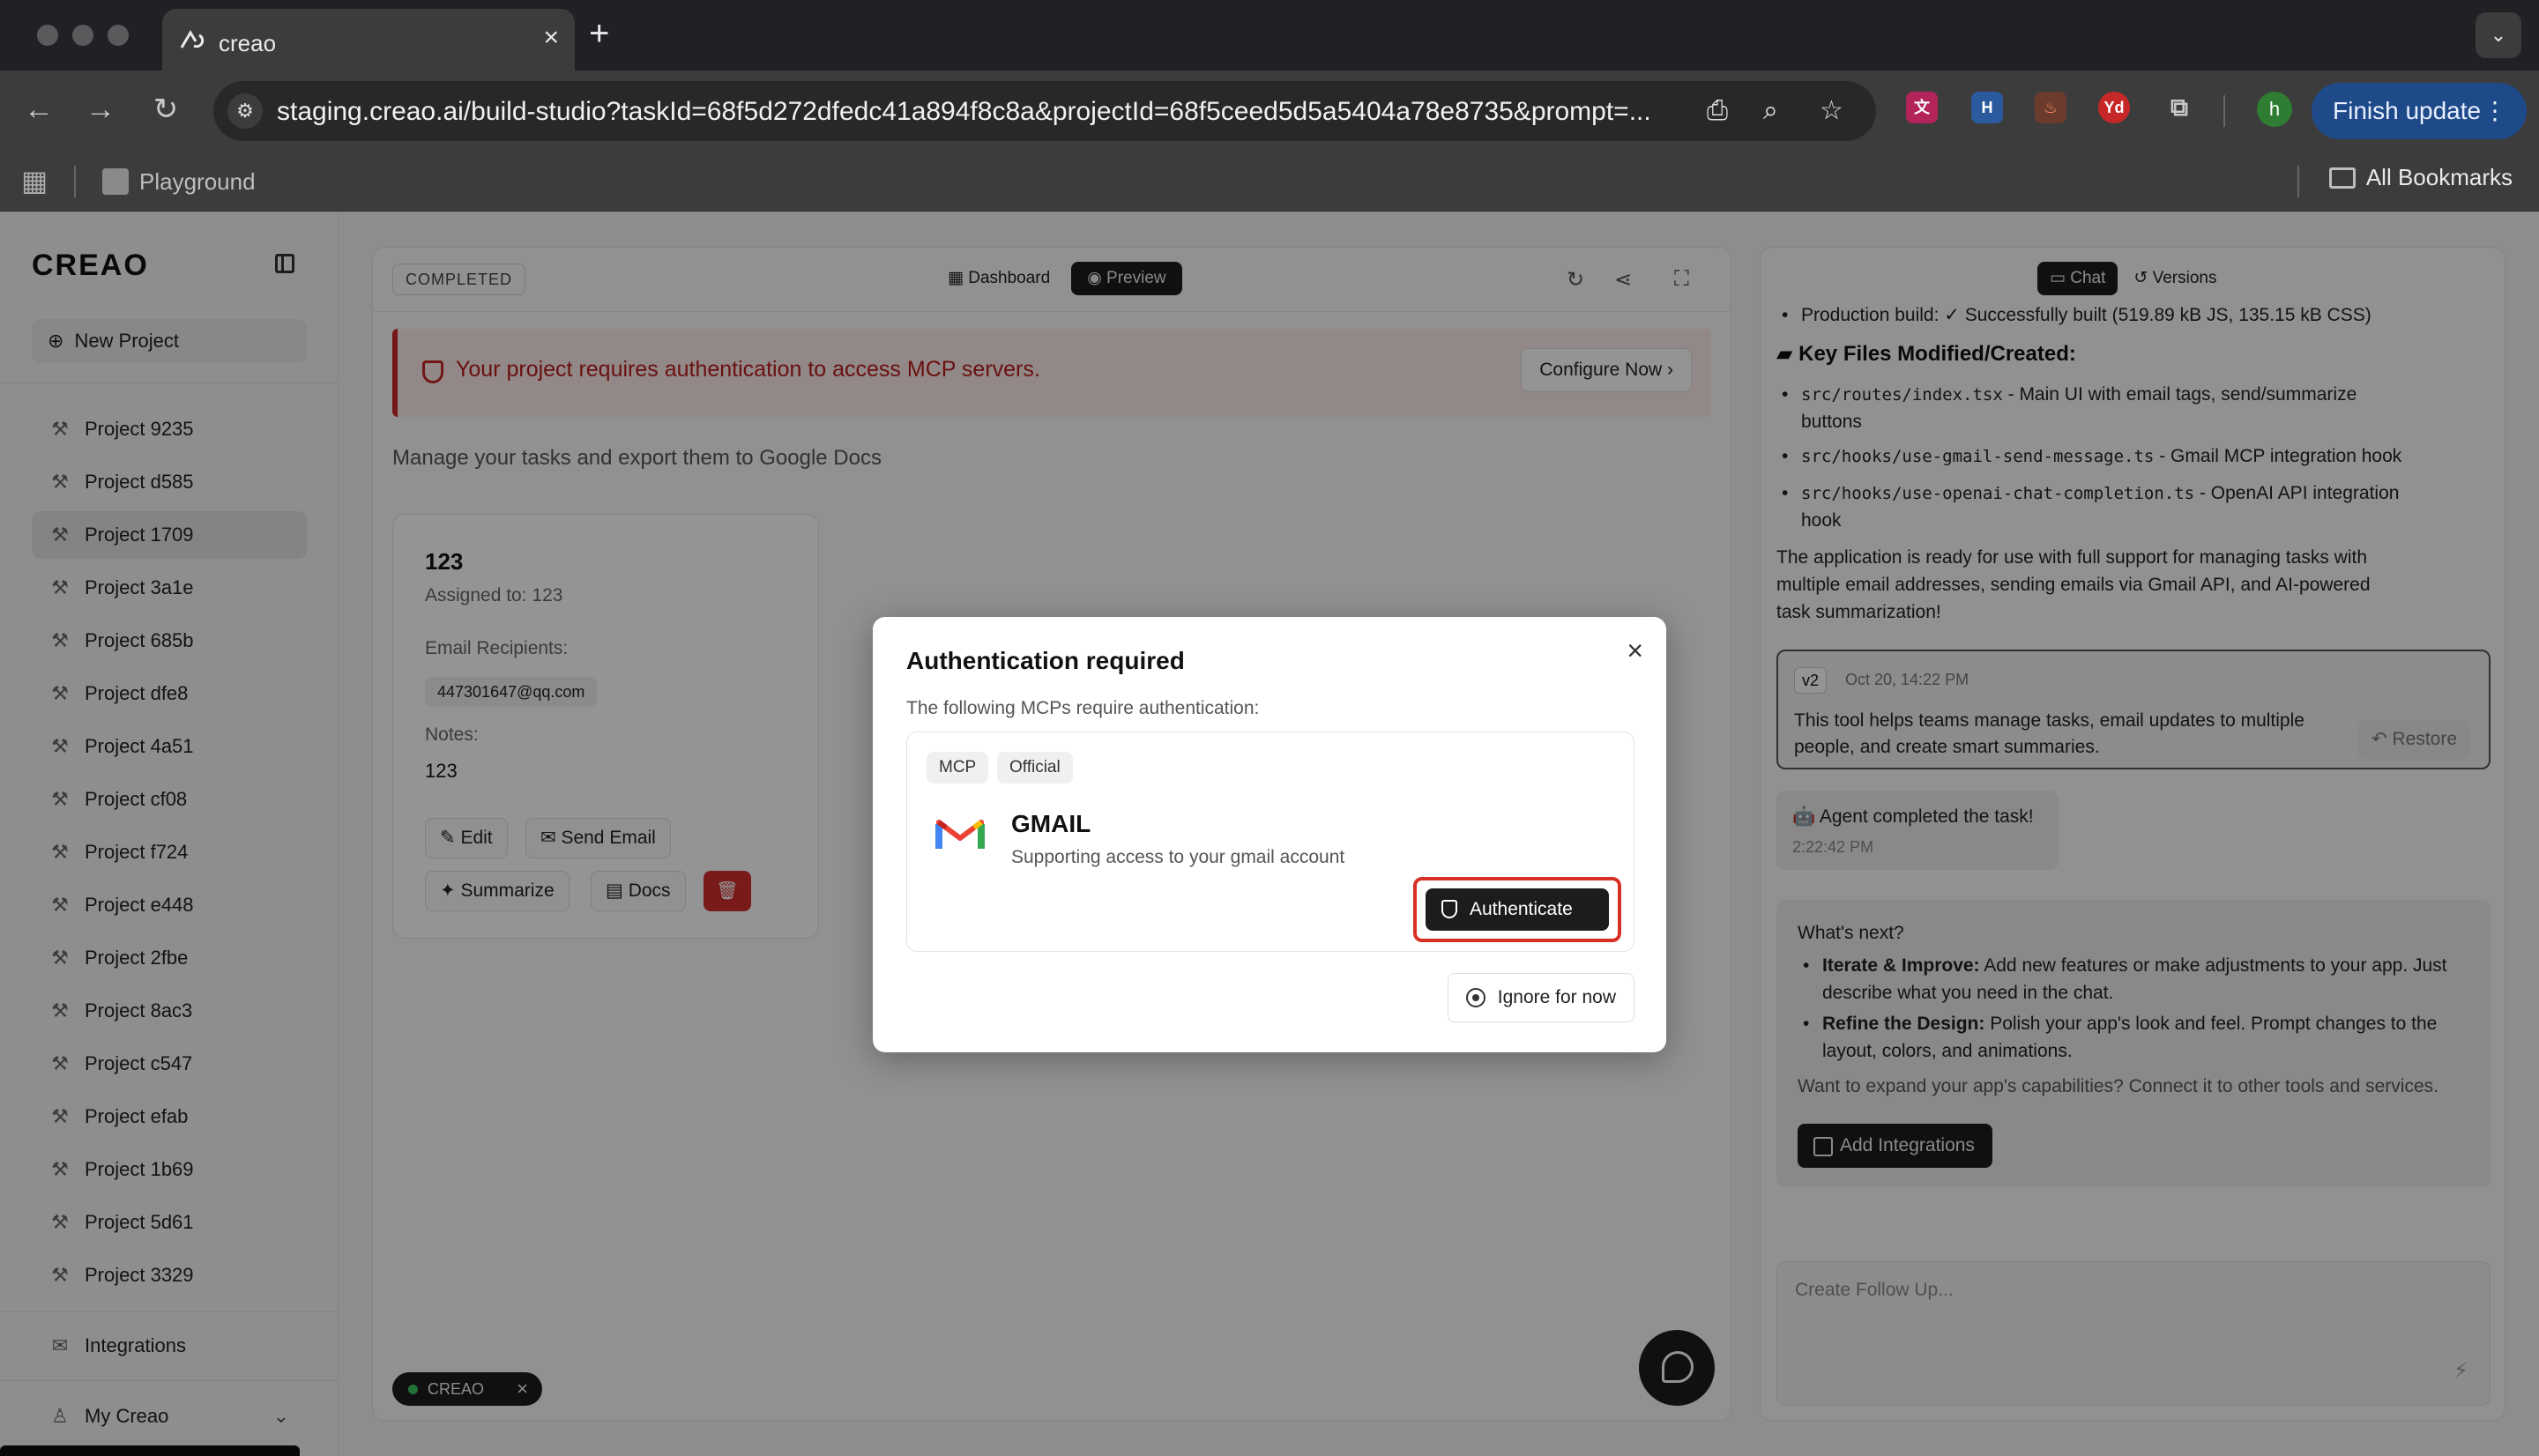 The width and height of the screenshot is (2539, 1456). What do you see at coordinates (38, 109) in the screenshot?
I see `back-arrow-icon: ←` at bounding box center [38, 109].